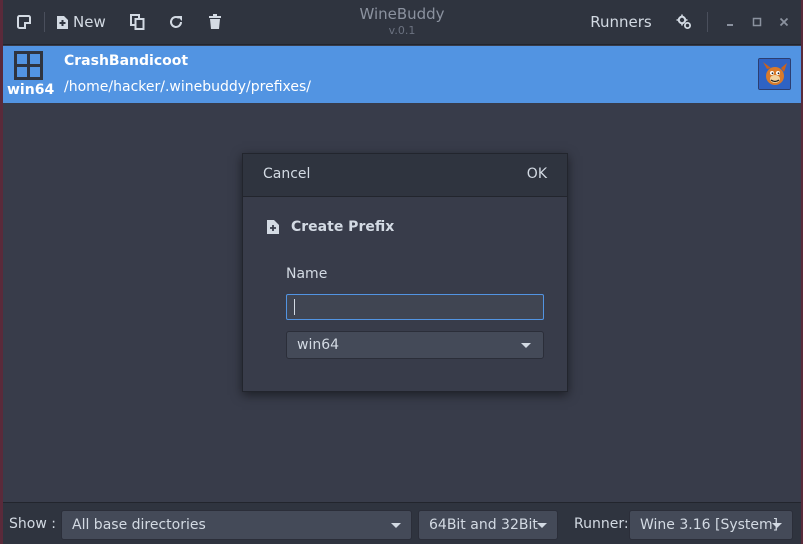 This screenshot has width=803, height=544. I want to click on arch-select: win64, so click(415, 345).